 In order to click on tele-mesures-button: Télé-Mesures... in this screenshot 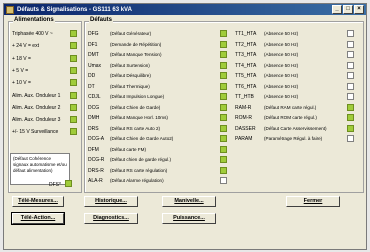, I will do `click(38, 201)`.